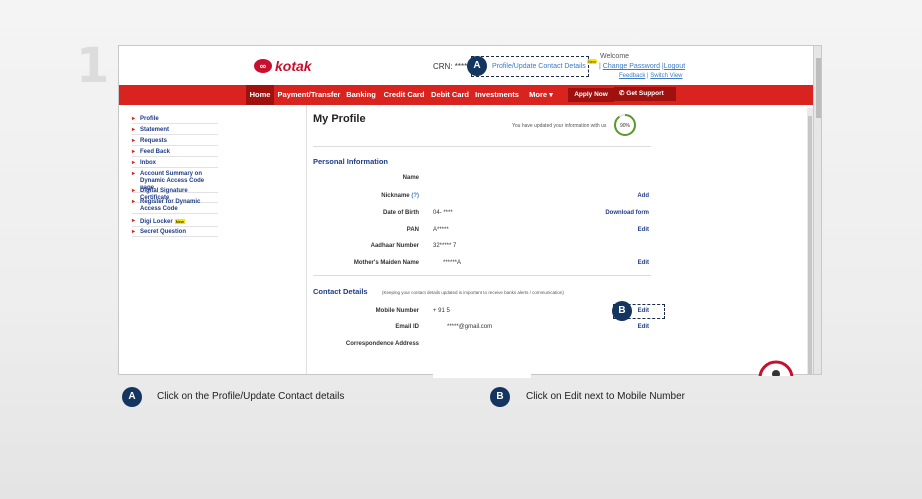 This screenshot has width=922, height=499. I want to click on download-form-link: Download form, so click(609, 213).